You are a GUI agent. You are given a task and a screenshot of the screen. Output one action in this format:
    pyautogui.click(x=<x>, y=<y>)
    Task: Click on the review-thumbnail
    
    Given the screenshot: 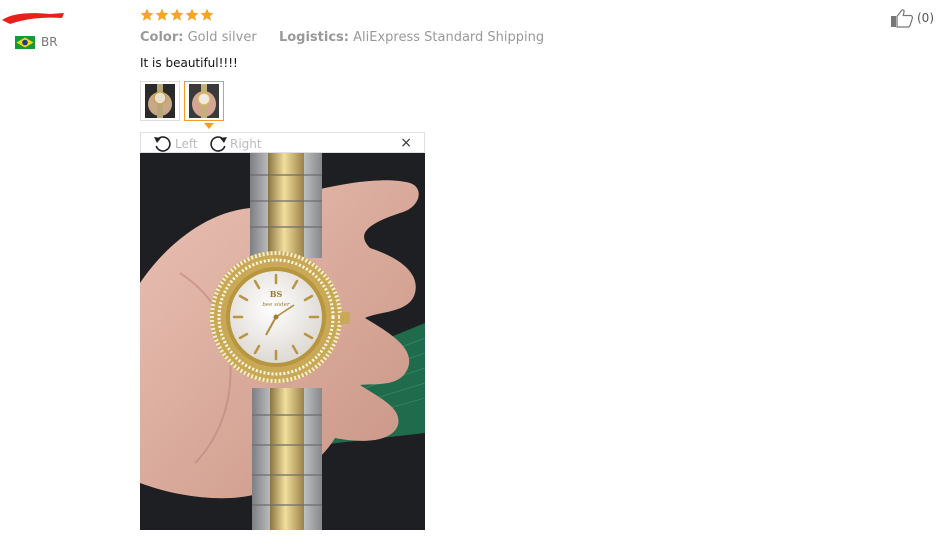 What is the action you would take?
    pyautogui.click(x=160, y=101)
    